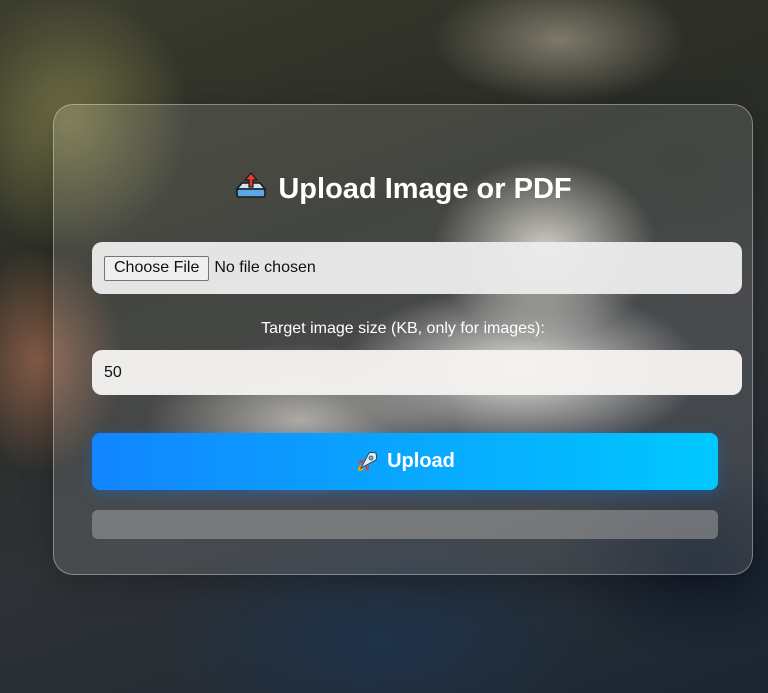  What do you see at coordinates (421, 461) in the screenshot?
I see `upload-button-label: Upload` at bounding box center [421, 461].